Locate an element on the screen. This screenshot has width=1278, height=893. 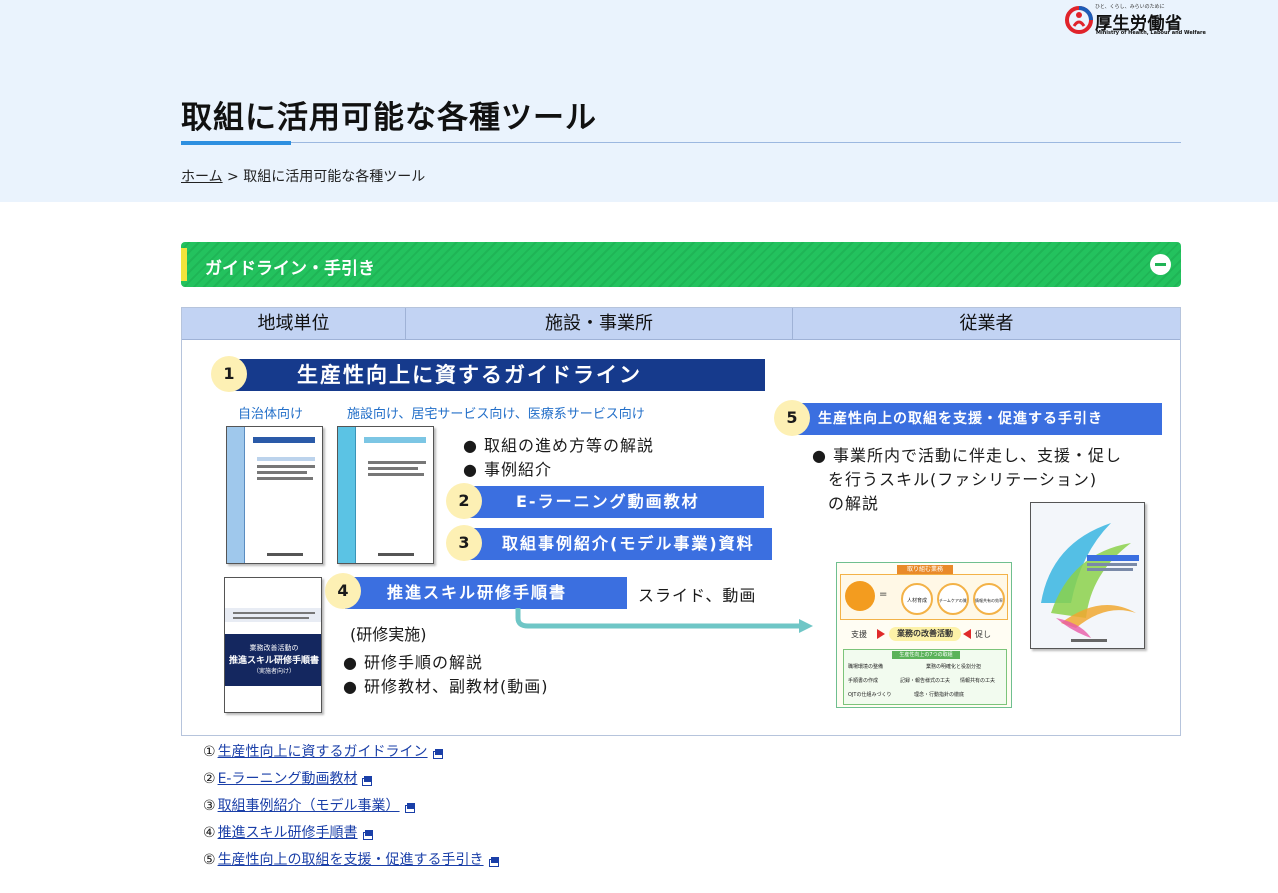
item-4-badge: 4 is located at coordinates (343, 591).